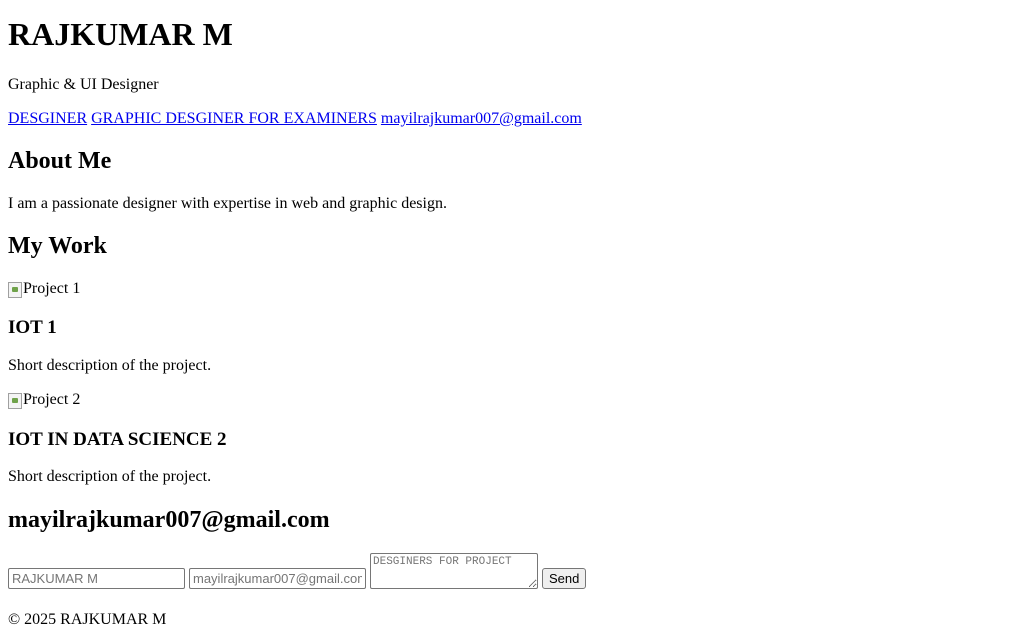 This screenshot has width=1028, height=635. I want to click on name-input, so click(96, 578).